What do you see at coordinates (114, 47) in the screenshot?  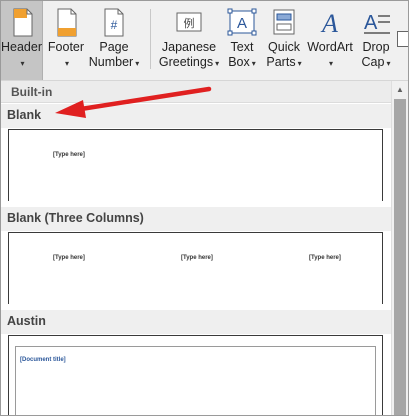 I see `page-number-label-line1: Page` at bounding box center [114, 47].